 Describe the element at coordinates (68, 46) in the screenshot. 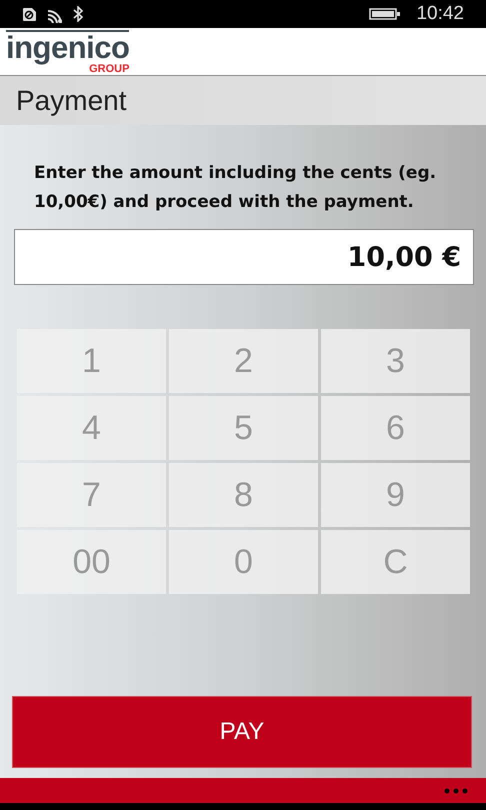

I see `logo-wordmark: ingenico` at that location.